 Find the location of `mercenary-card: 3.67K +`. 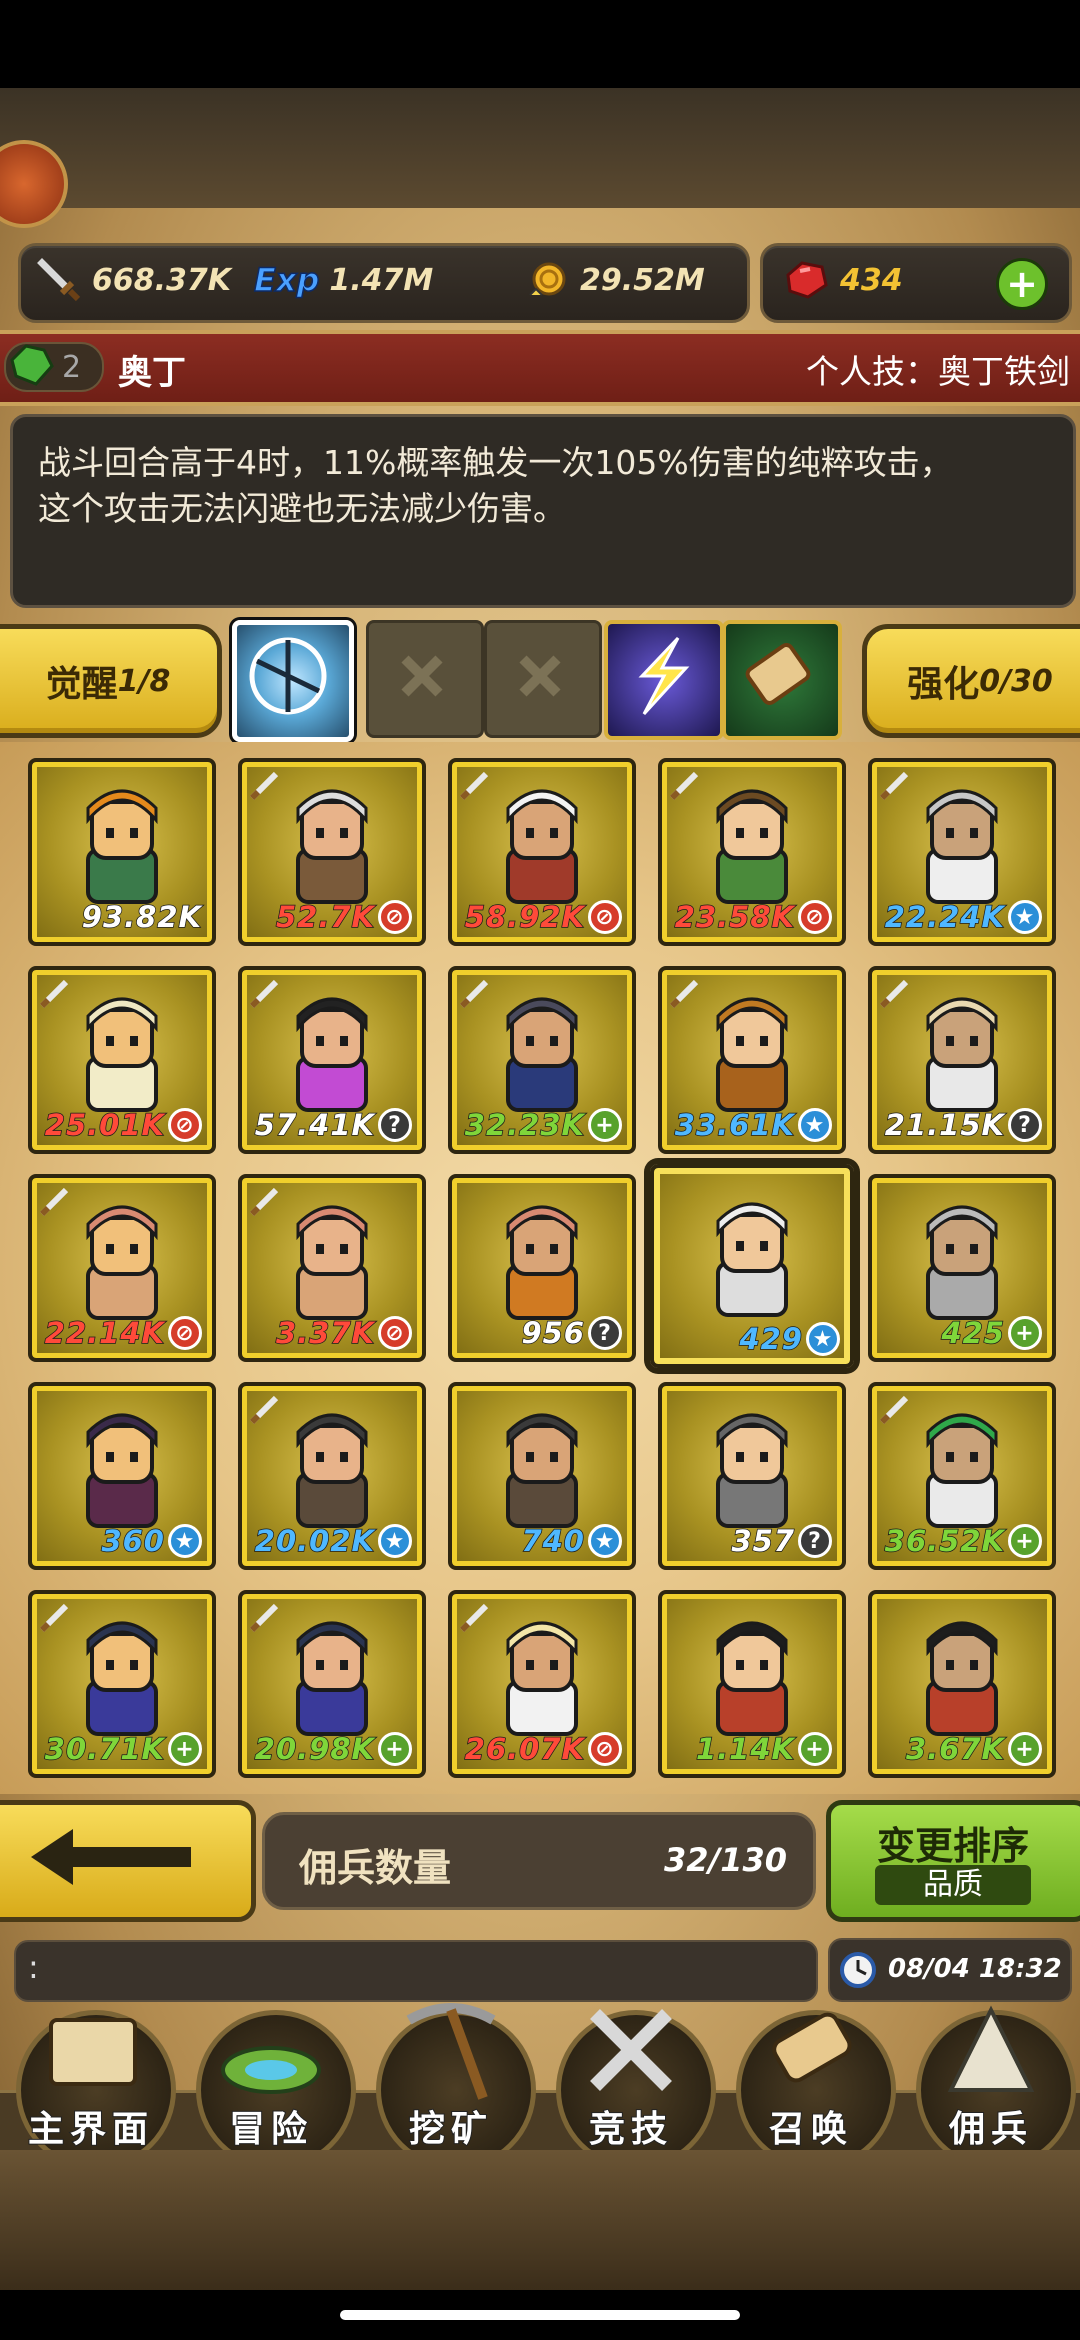

mercenary-card: 3.67K + is located at coordinates (962, 1684).